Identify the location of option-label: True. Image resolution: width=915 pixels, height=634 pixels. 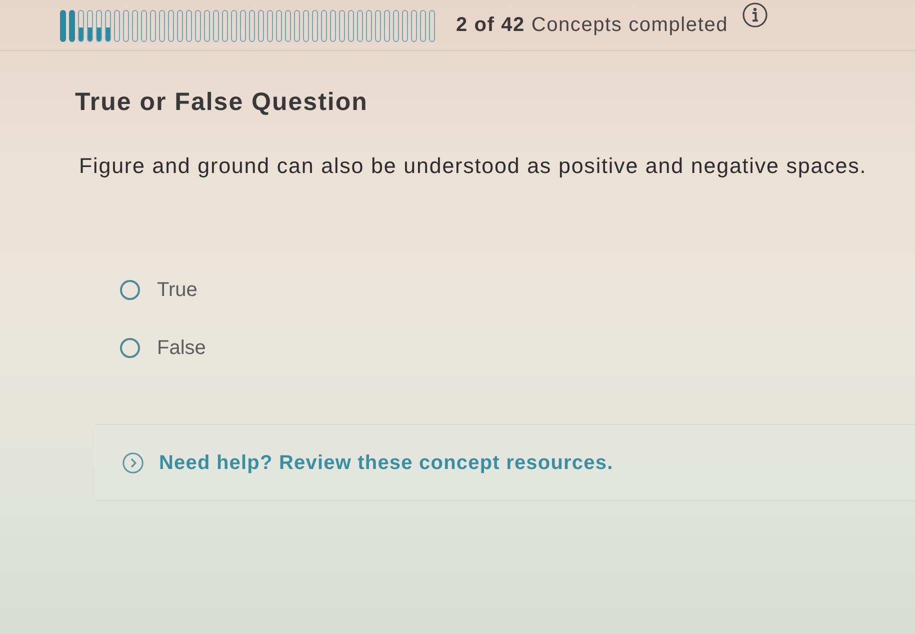
(177, 290).